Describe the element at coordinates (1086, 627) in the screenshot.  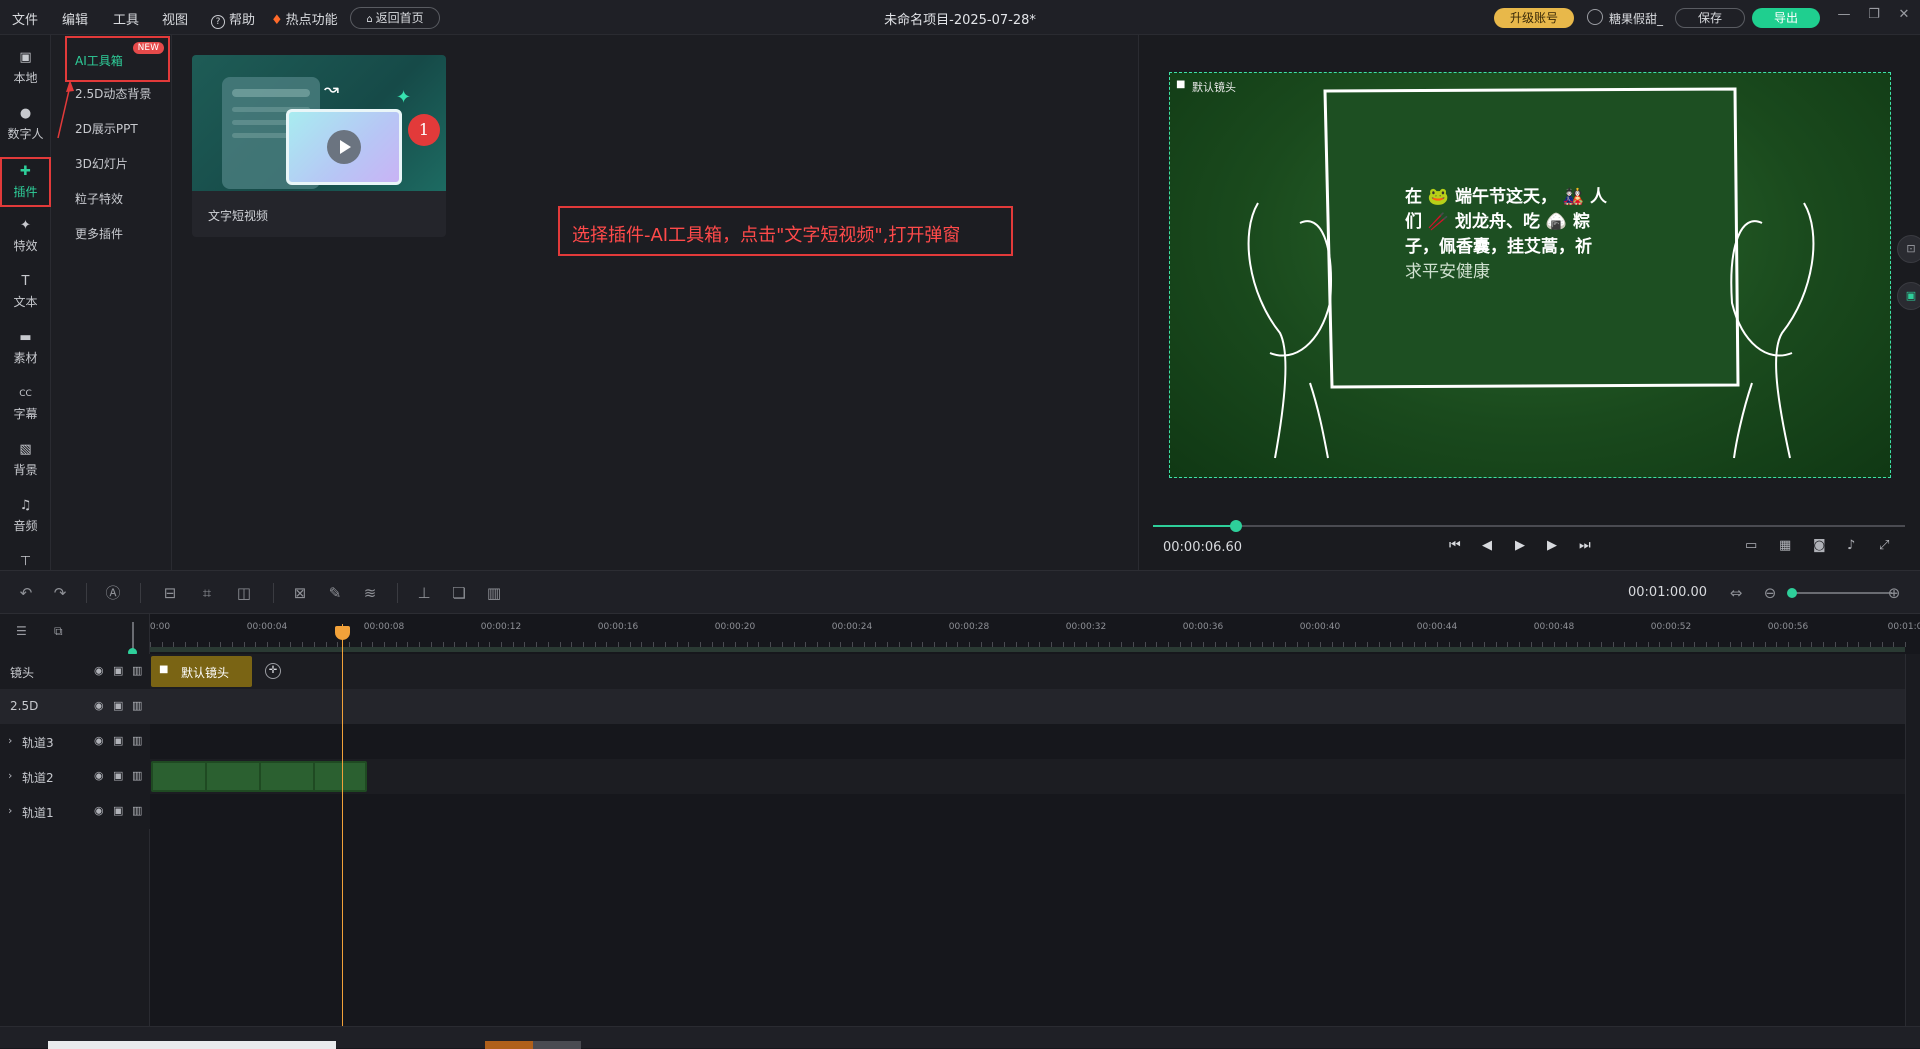
I see `ruler-label: 00:00:32` at that location.